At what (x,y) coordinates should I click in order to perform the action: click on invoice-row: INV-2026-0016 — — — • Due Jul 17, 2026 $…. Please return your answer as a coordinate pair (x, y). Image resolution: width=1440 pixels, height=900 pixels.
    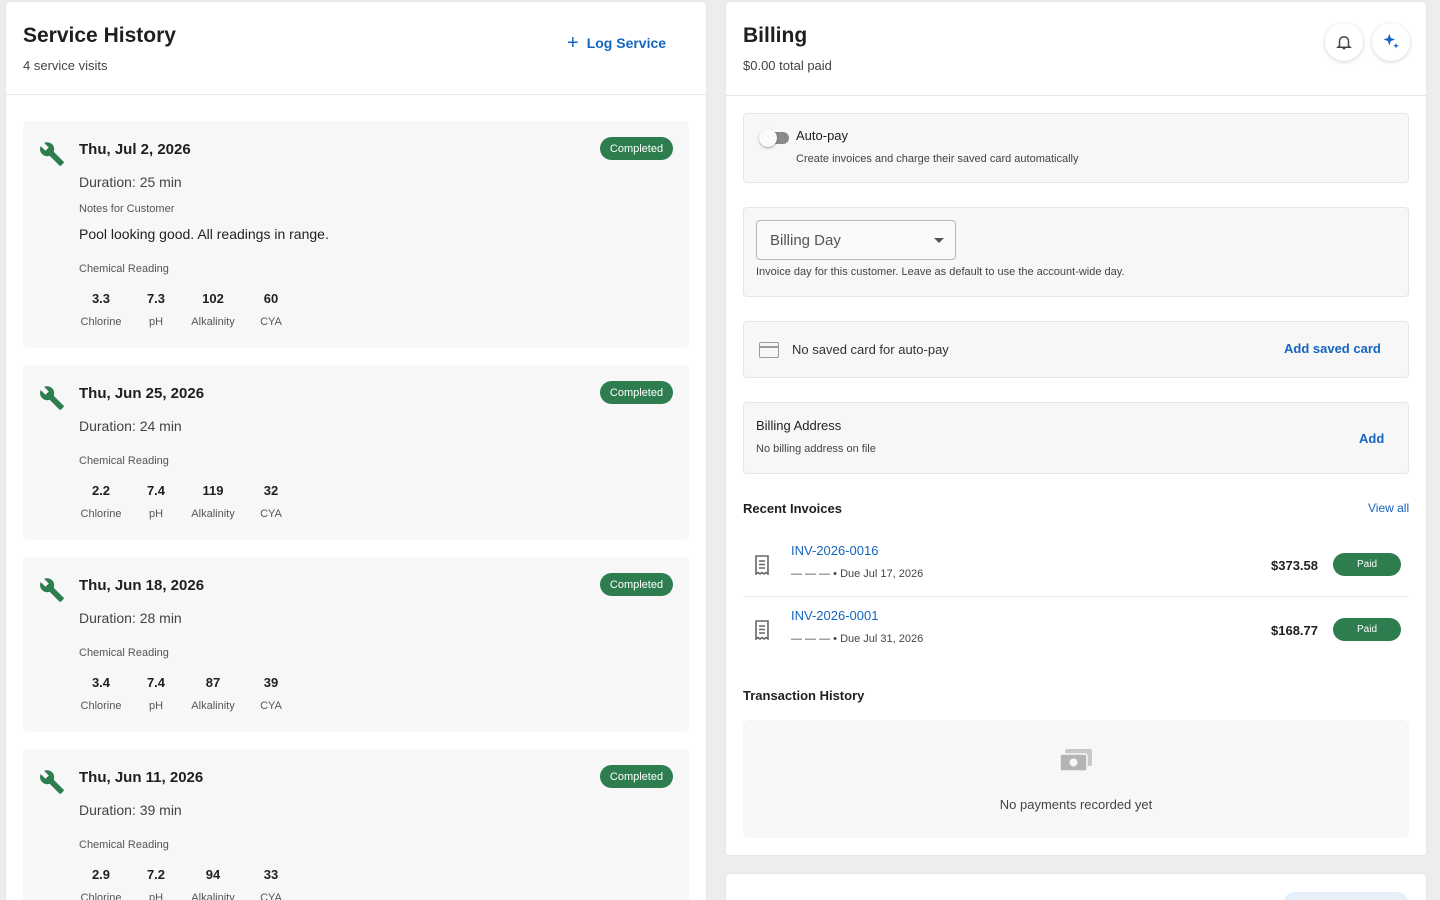
    Looking at the image, I should click on (1076, 565).